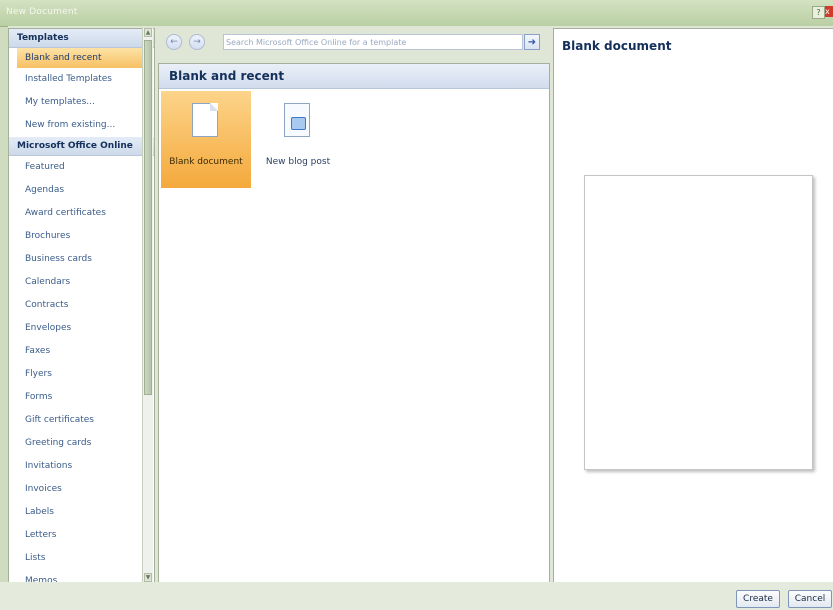 This screenshot has width=833, height=610. Describe the element at coordinates (297, 120) in the screenshot. I see `blog-post-icon` at that location.